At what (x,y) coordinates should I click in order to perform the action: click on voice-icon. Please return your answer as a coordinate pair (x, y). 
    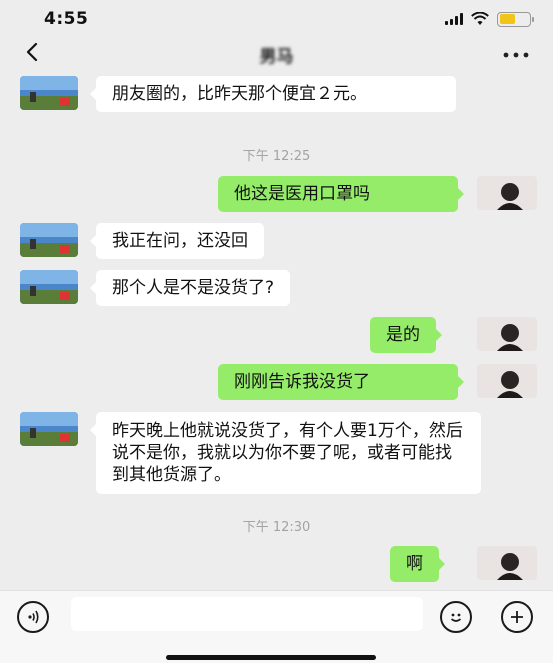
    Looking at the image, I should click on (33, 617).